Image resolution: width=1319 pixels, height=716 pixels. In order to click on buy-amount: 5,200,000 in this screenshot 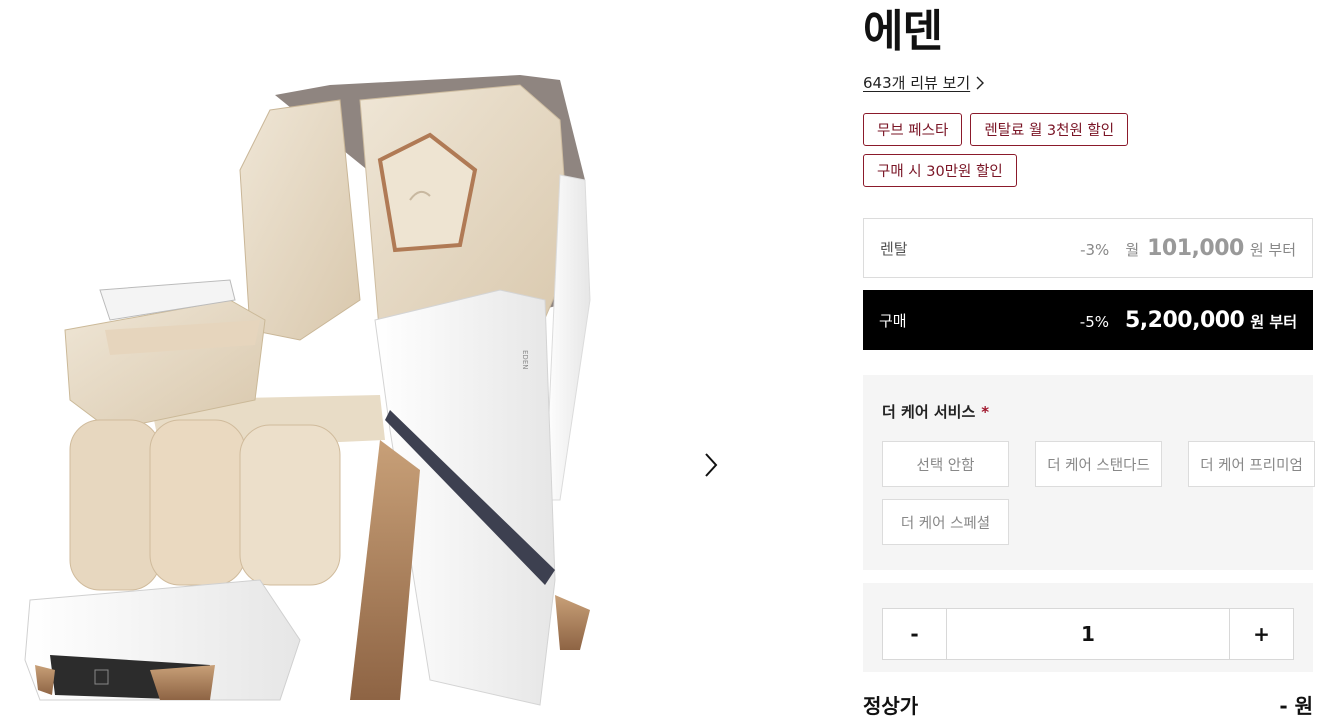, I will do `click(1185, 320)`.